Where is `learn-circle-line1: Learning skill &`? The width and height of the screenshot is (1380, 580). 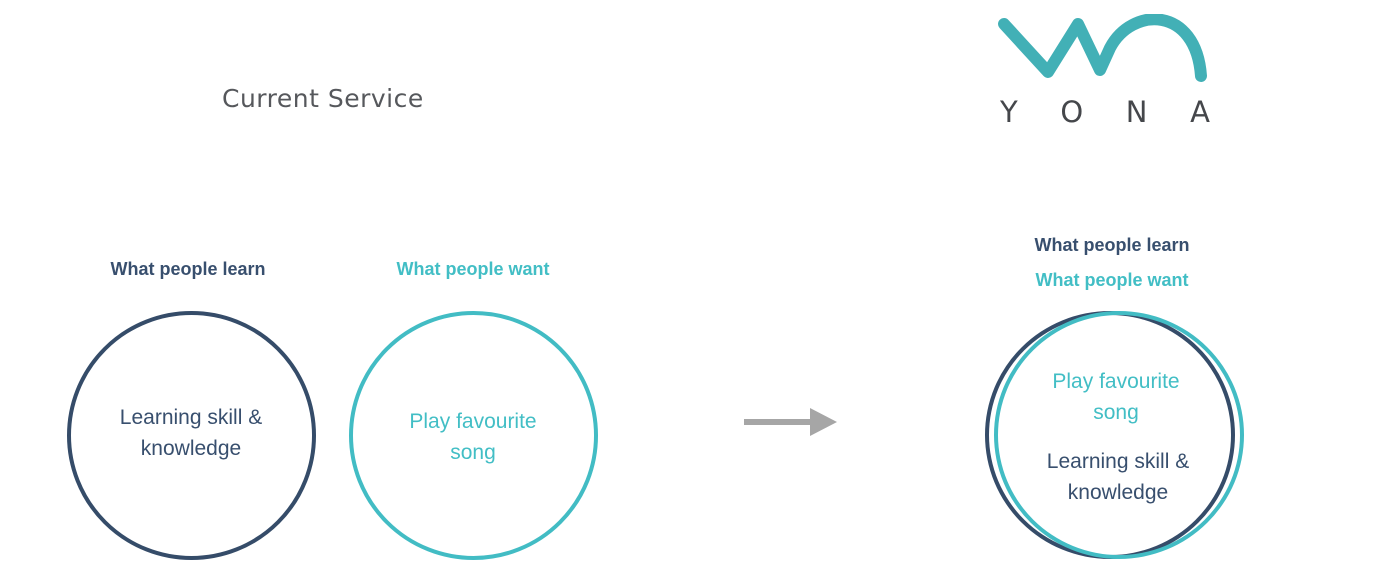
learn-circle-line1: Learning skill & is located at coordinates (191, 417).